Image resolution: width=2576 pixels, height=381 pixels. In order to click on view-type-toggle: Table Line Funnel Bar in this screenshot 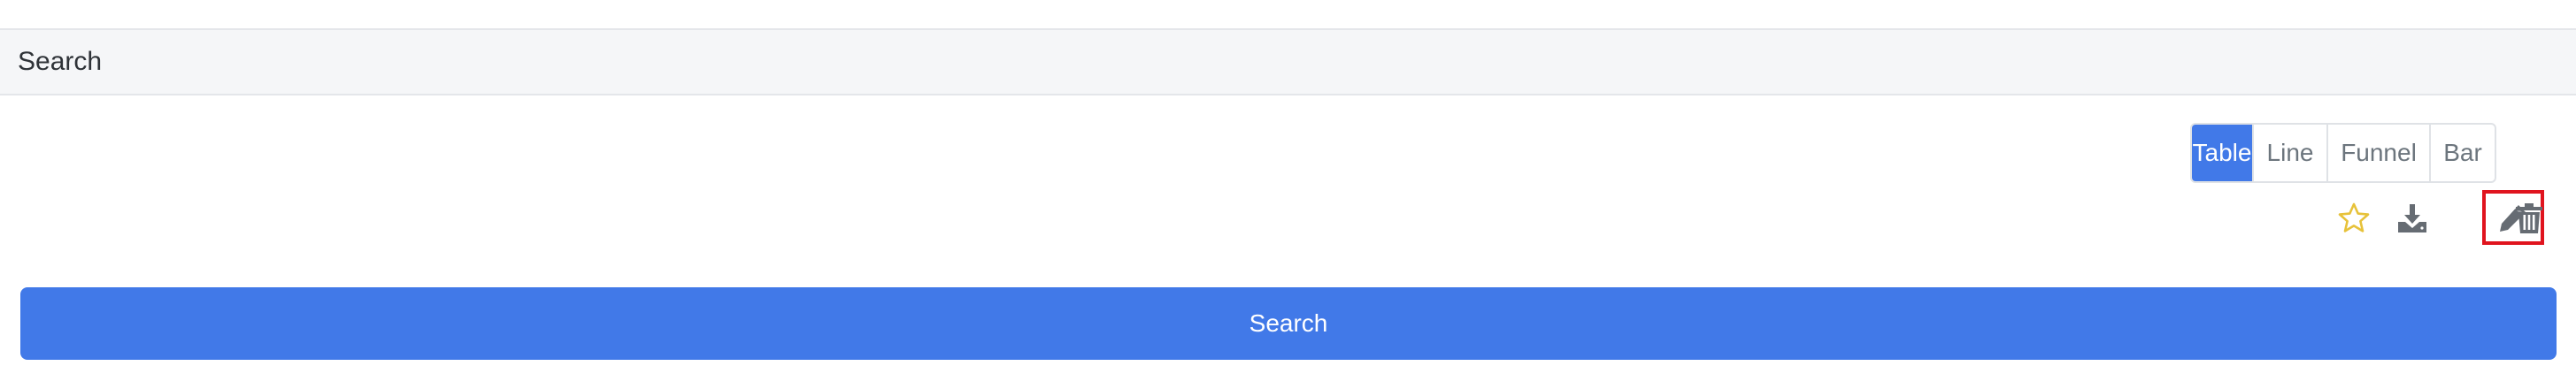, I will do `click(2343, 153)`.